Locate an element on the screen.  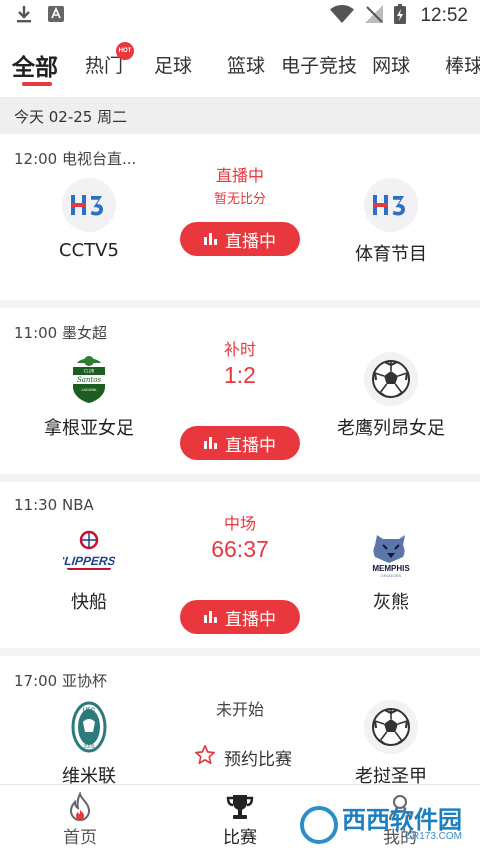
tab-esports: 电子竞技 is located at coordinates (320, 64).